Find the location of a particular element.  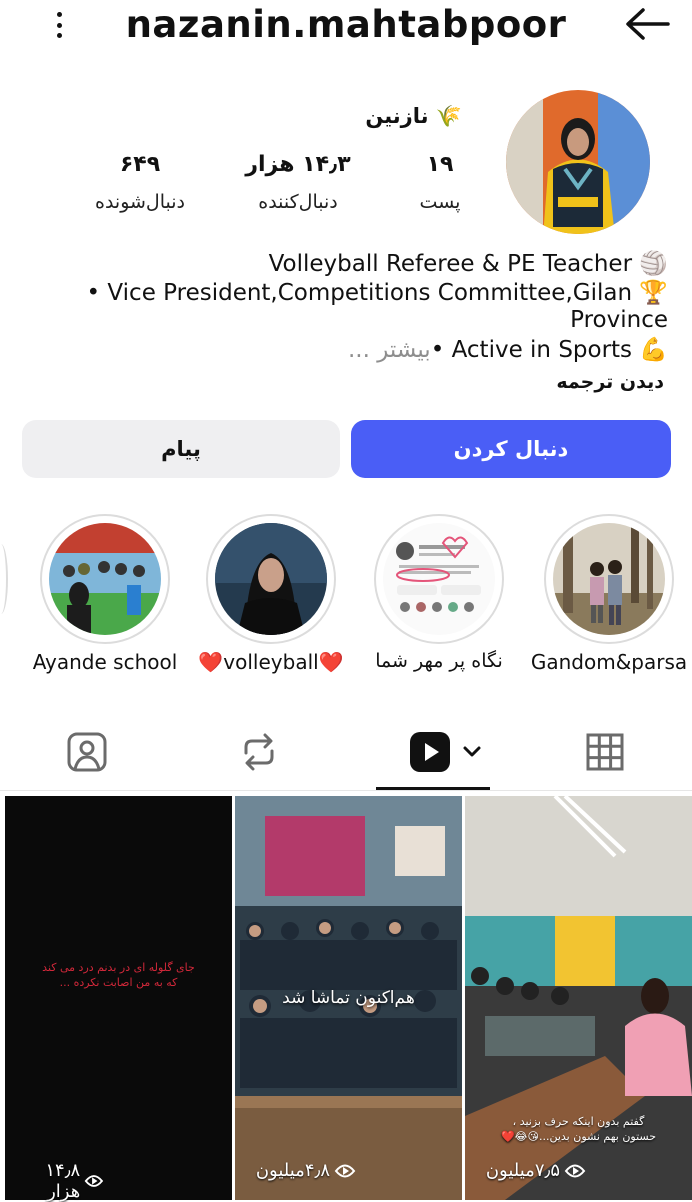

see-translation-link: دیدن ترجمه is located at coordinates (610, 382).